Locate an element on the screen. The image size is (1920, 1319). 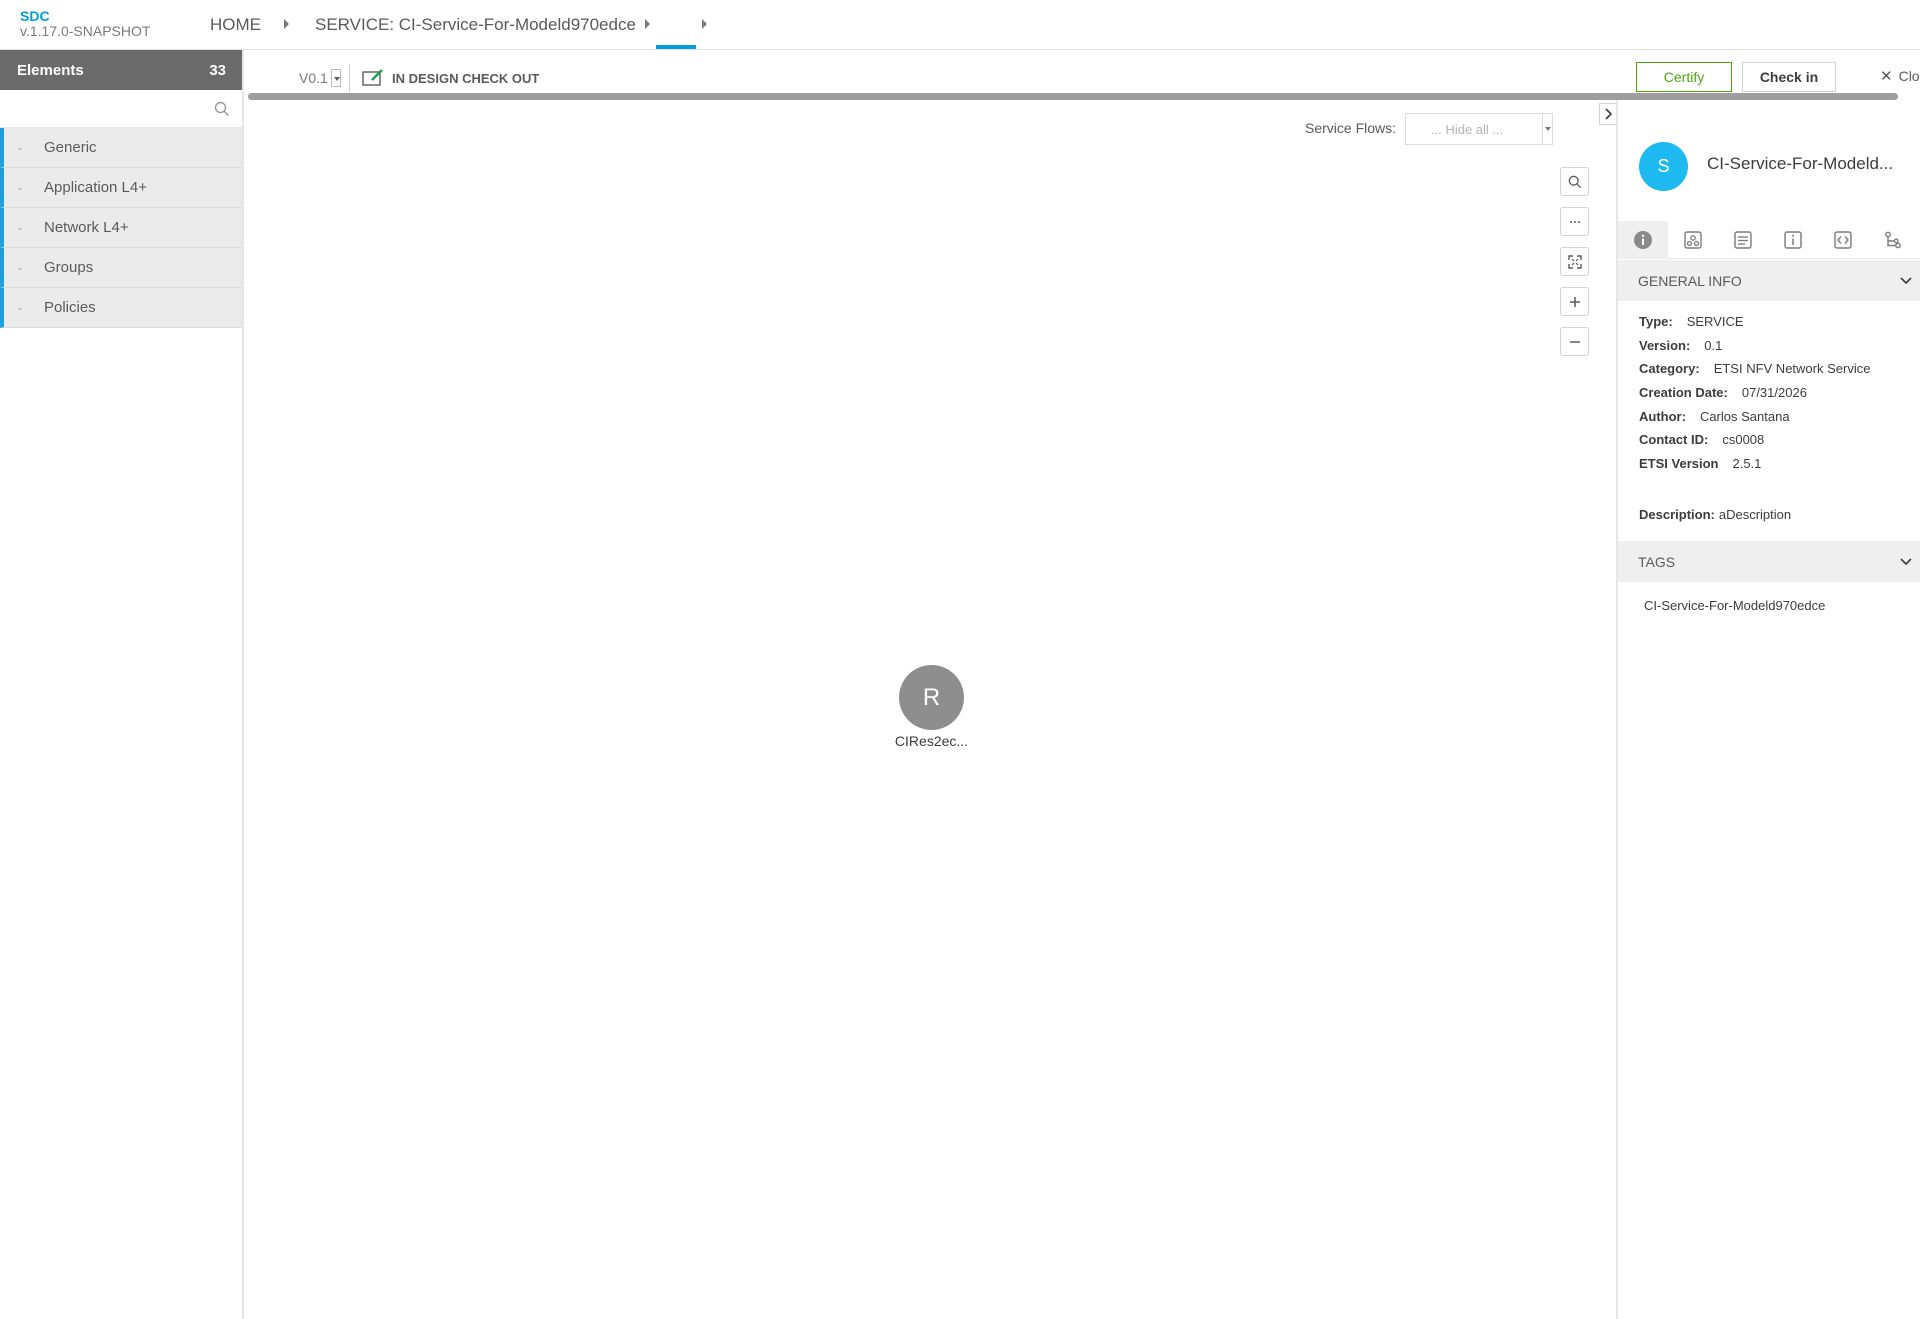
palette-category-groups: - Groups is located at coordinates (121, 268).